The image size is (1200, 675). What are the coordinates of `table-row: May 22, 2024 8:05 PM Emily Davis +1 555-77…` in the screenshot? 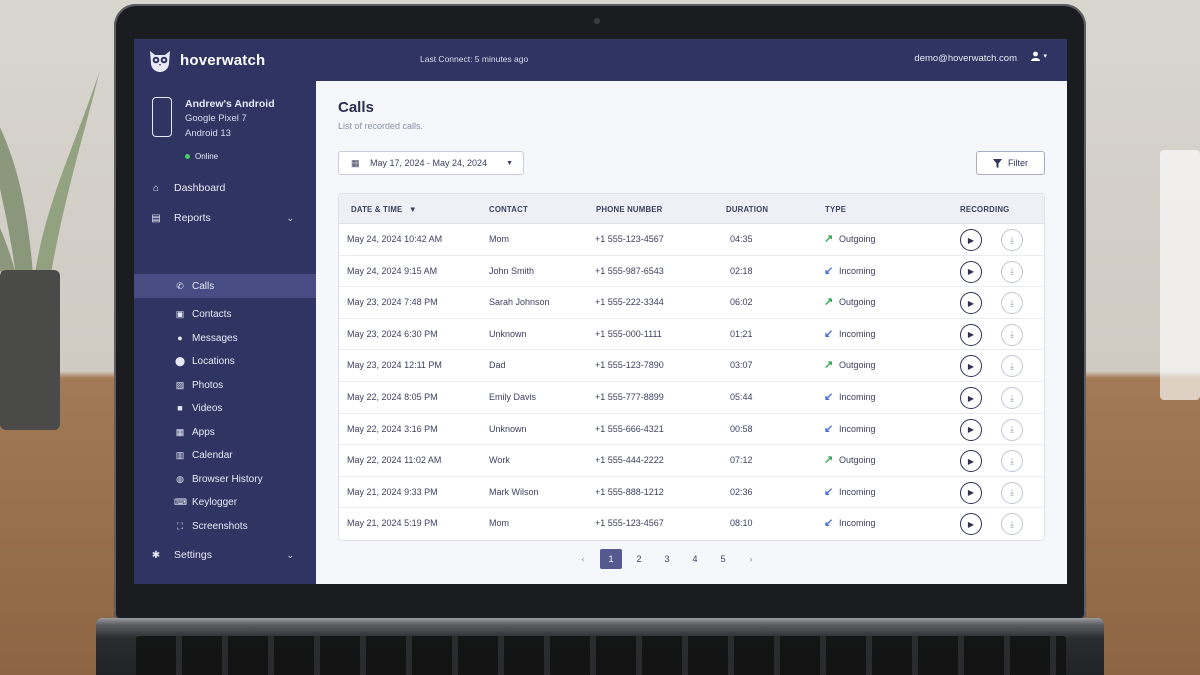 It's located at (691, 398).